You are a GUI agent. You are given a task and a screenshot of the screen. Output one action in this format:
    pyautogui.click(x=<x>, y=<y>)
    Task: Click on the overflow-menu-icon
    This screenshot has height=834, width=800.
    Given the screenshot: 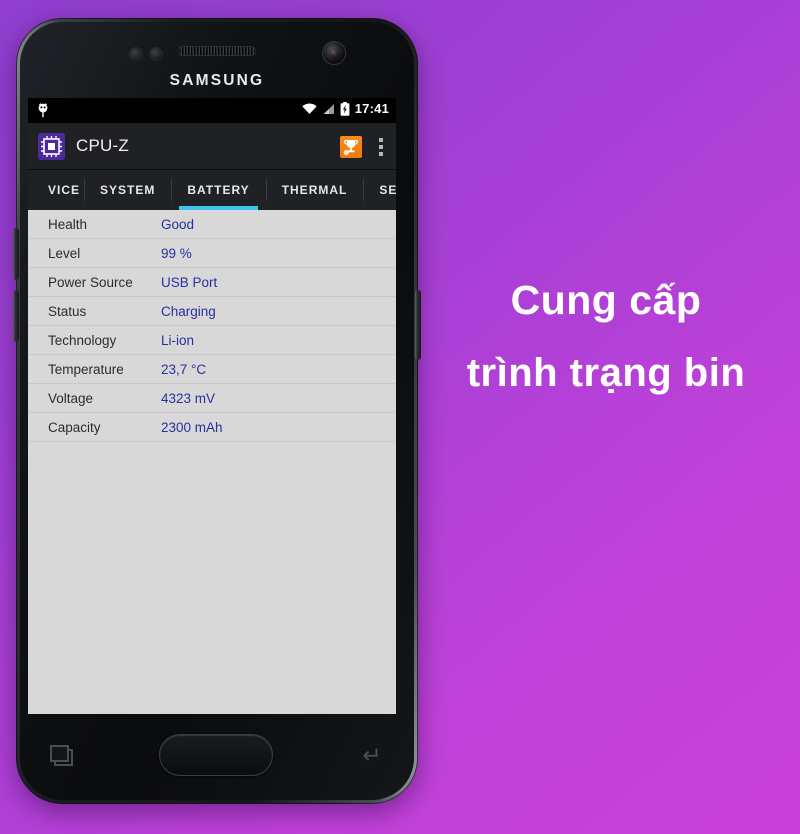 What is the action you would take?
    pyautogui.click(x=381, y=147)
    